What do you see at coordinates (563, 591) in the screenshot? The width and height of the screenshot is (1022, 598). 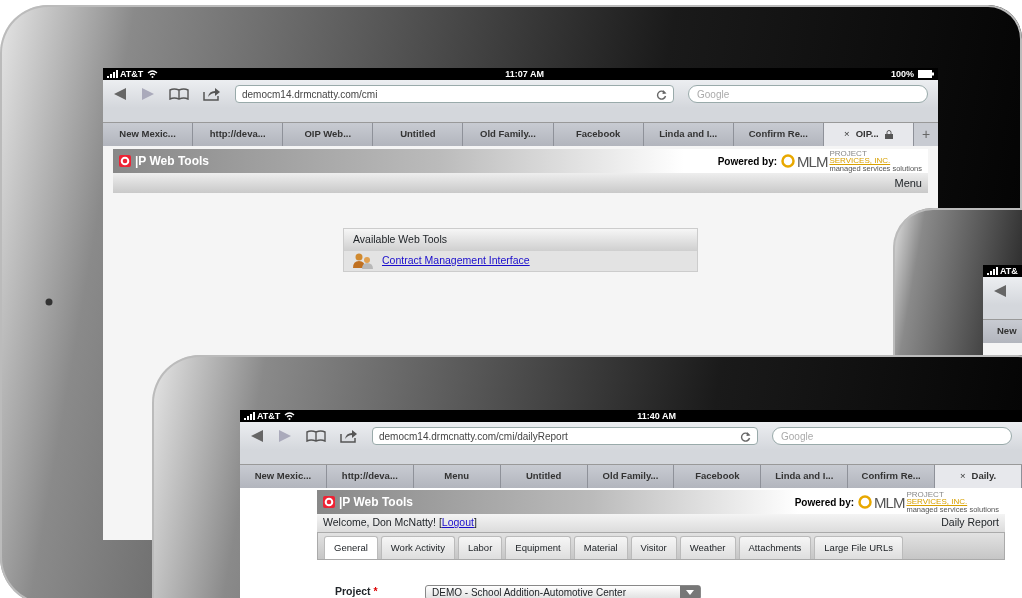 I see `select-field: DEMO - School Addition-Automotive Center` at bounding box center [563, 591].